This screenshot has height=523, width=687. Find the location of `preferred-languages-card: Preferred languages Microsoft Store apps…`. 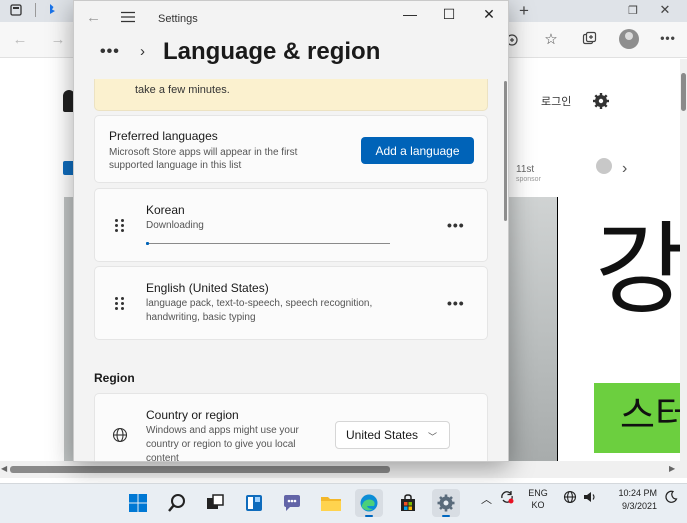

preferred-languages-card: Preferred languages Microsoft Store apps… is located at coordinates (291, 149).